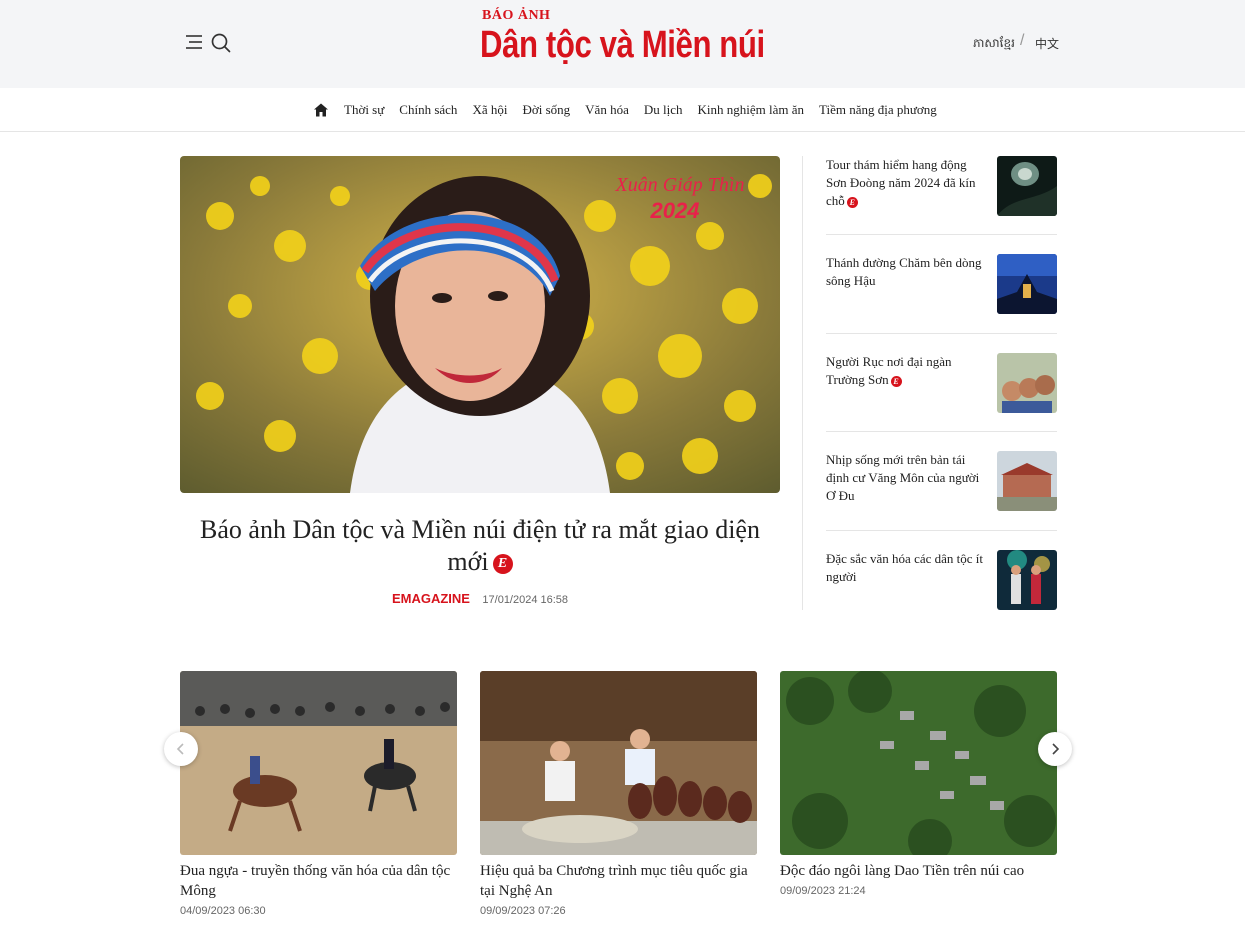 The image size is (1245, 934). What do you see at coordinates (750, 110) in the screenshot?
I see `nav-item-kinh-nghiem-lam-an: Kinh nghiệm làm ăn` at bounding box center [750, 110].